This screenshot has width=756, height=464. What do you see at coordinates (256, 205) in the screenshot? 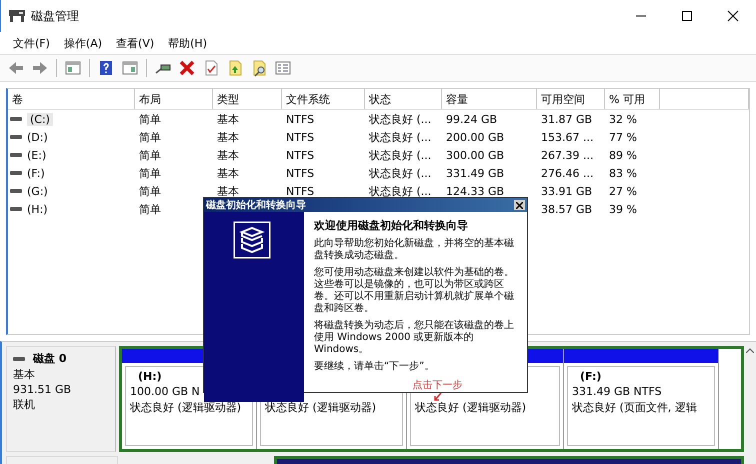
I see `dialog-title: 磁盘初始化和转换向导` at bounding box center [256, 205].